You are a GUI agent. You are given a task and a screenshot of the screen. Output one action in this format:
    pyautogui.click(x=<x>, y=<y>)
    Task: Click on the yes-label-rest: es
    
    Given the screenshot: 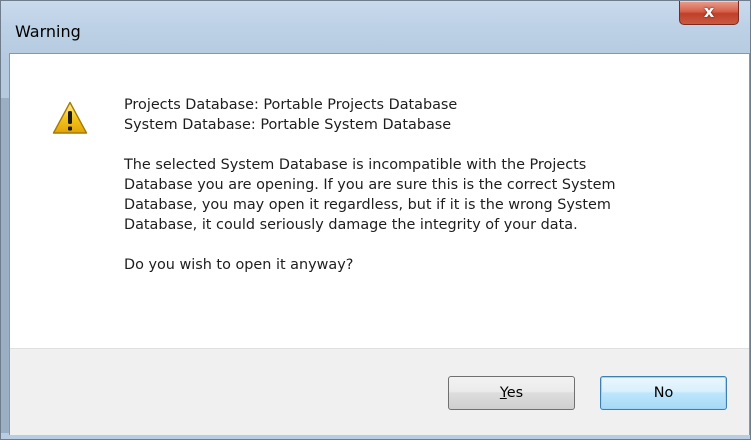 What is the action you would take?
    pyautogui.click(x=515, y=393)
    